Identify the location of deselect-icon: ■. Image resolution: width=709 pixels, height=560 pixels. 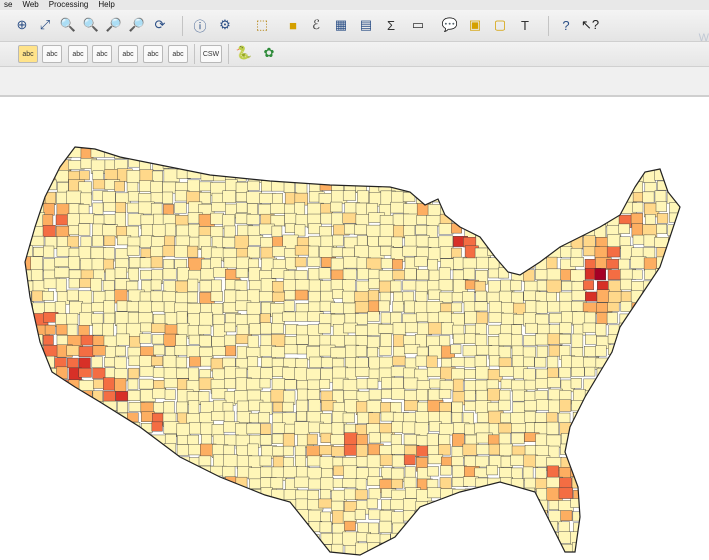
(293, 25).